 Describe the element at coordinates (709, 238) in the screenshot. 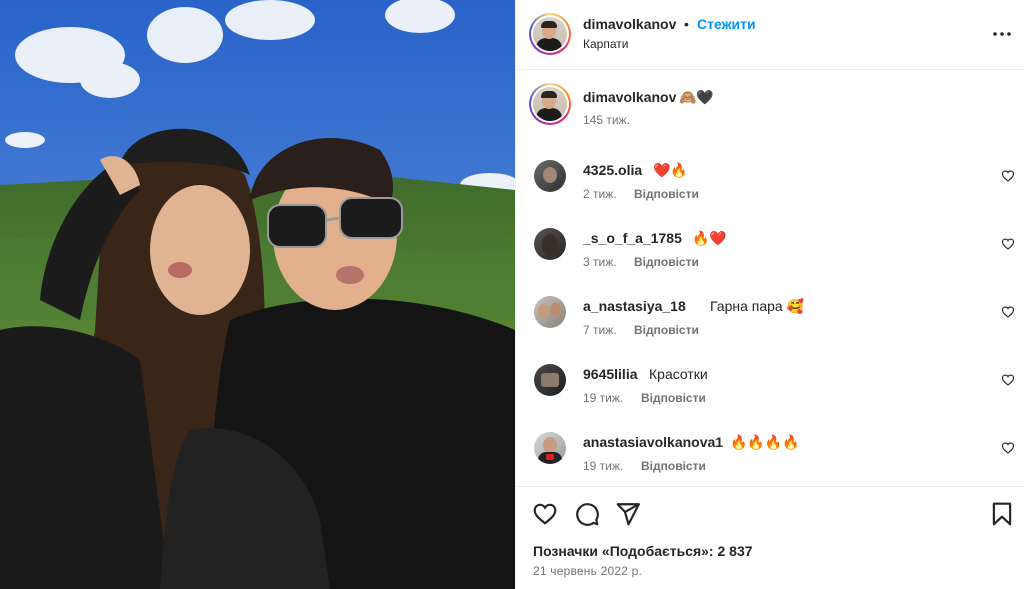

I see `comment-text: 🔥❤️` at that location.